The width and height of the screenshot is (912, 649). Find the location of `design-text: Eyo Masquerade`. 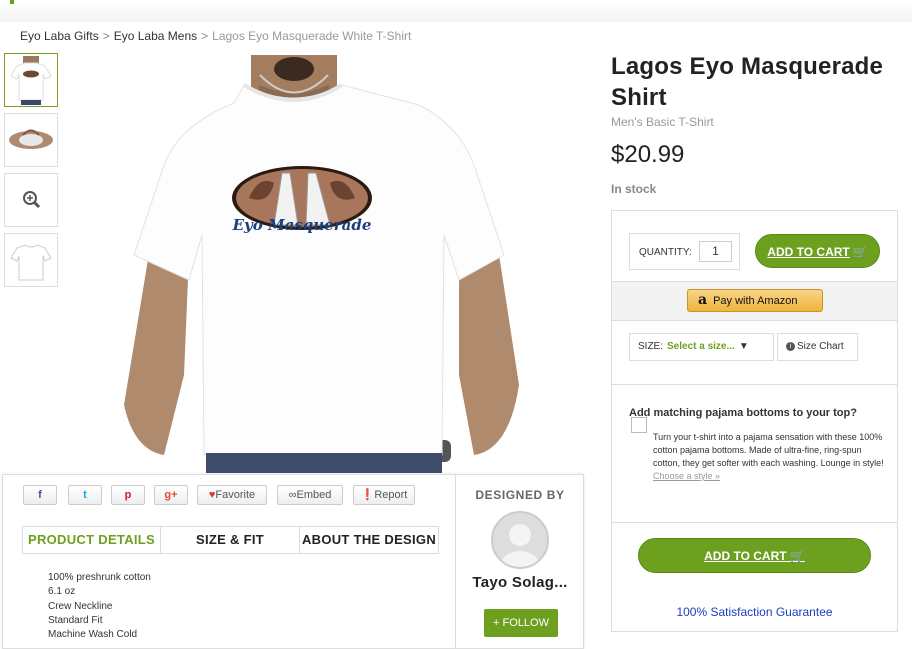

design-text: Eyo Masquerade is located at coordinates (302, 225).